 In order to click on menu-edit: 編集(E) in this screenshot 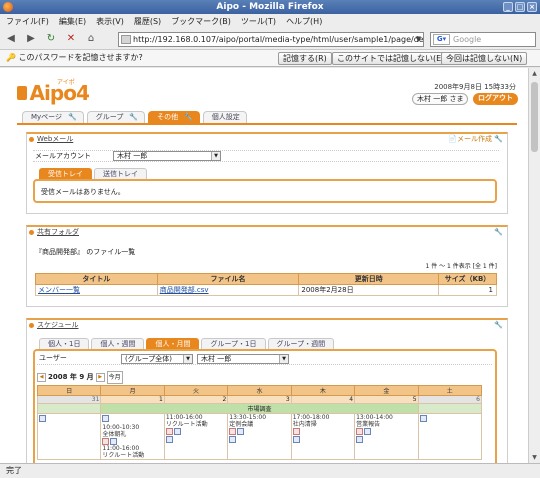, I will do `click(72, 21)`.